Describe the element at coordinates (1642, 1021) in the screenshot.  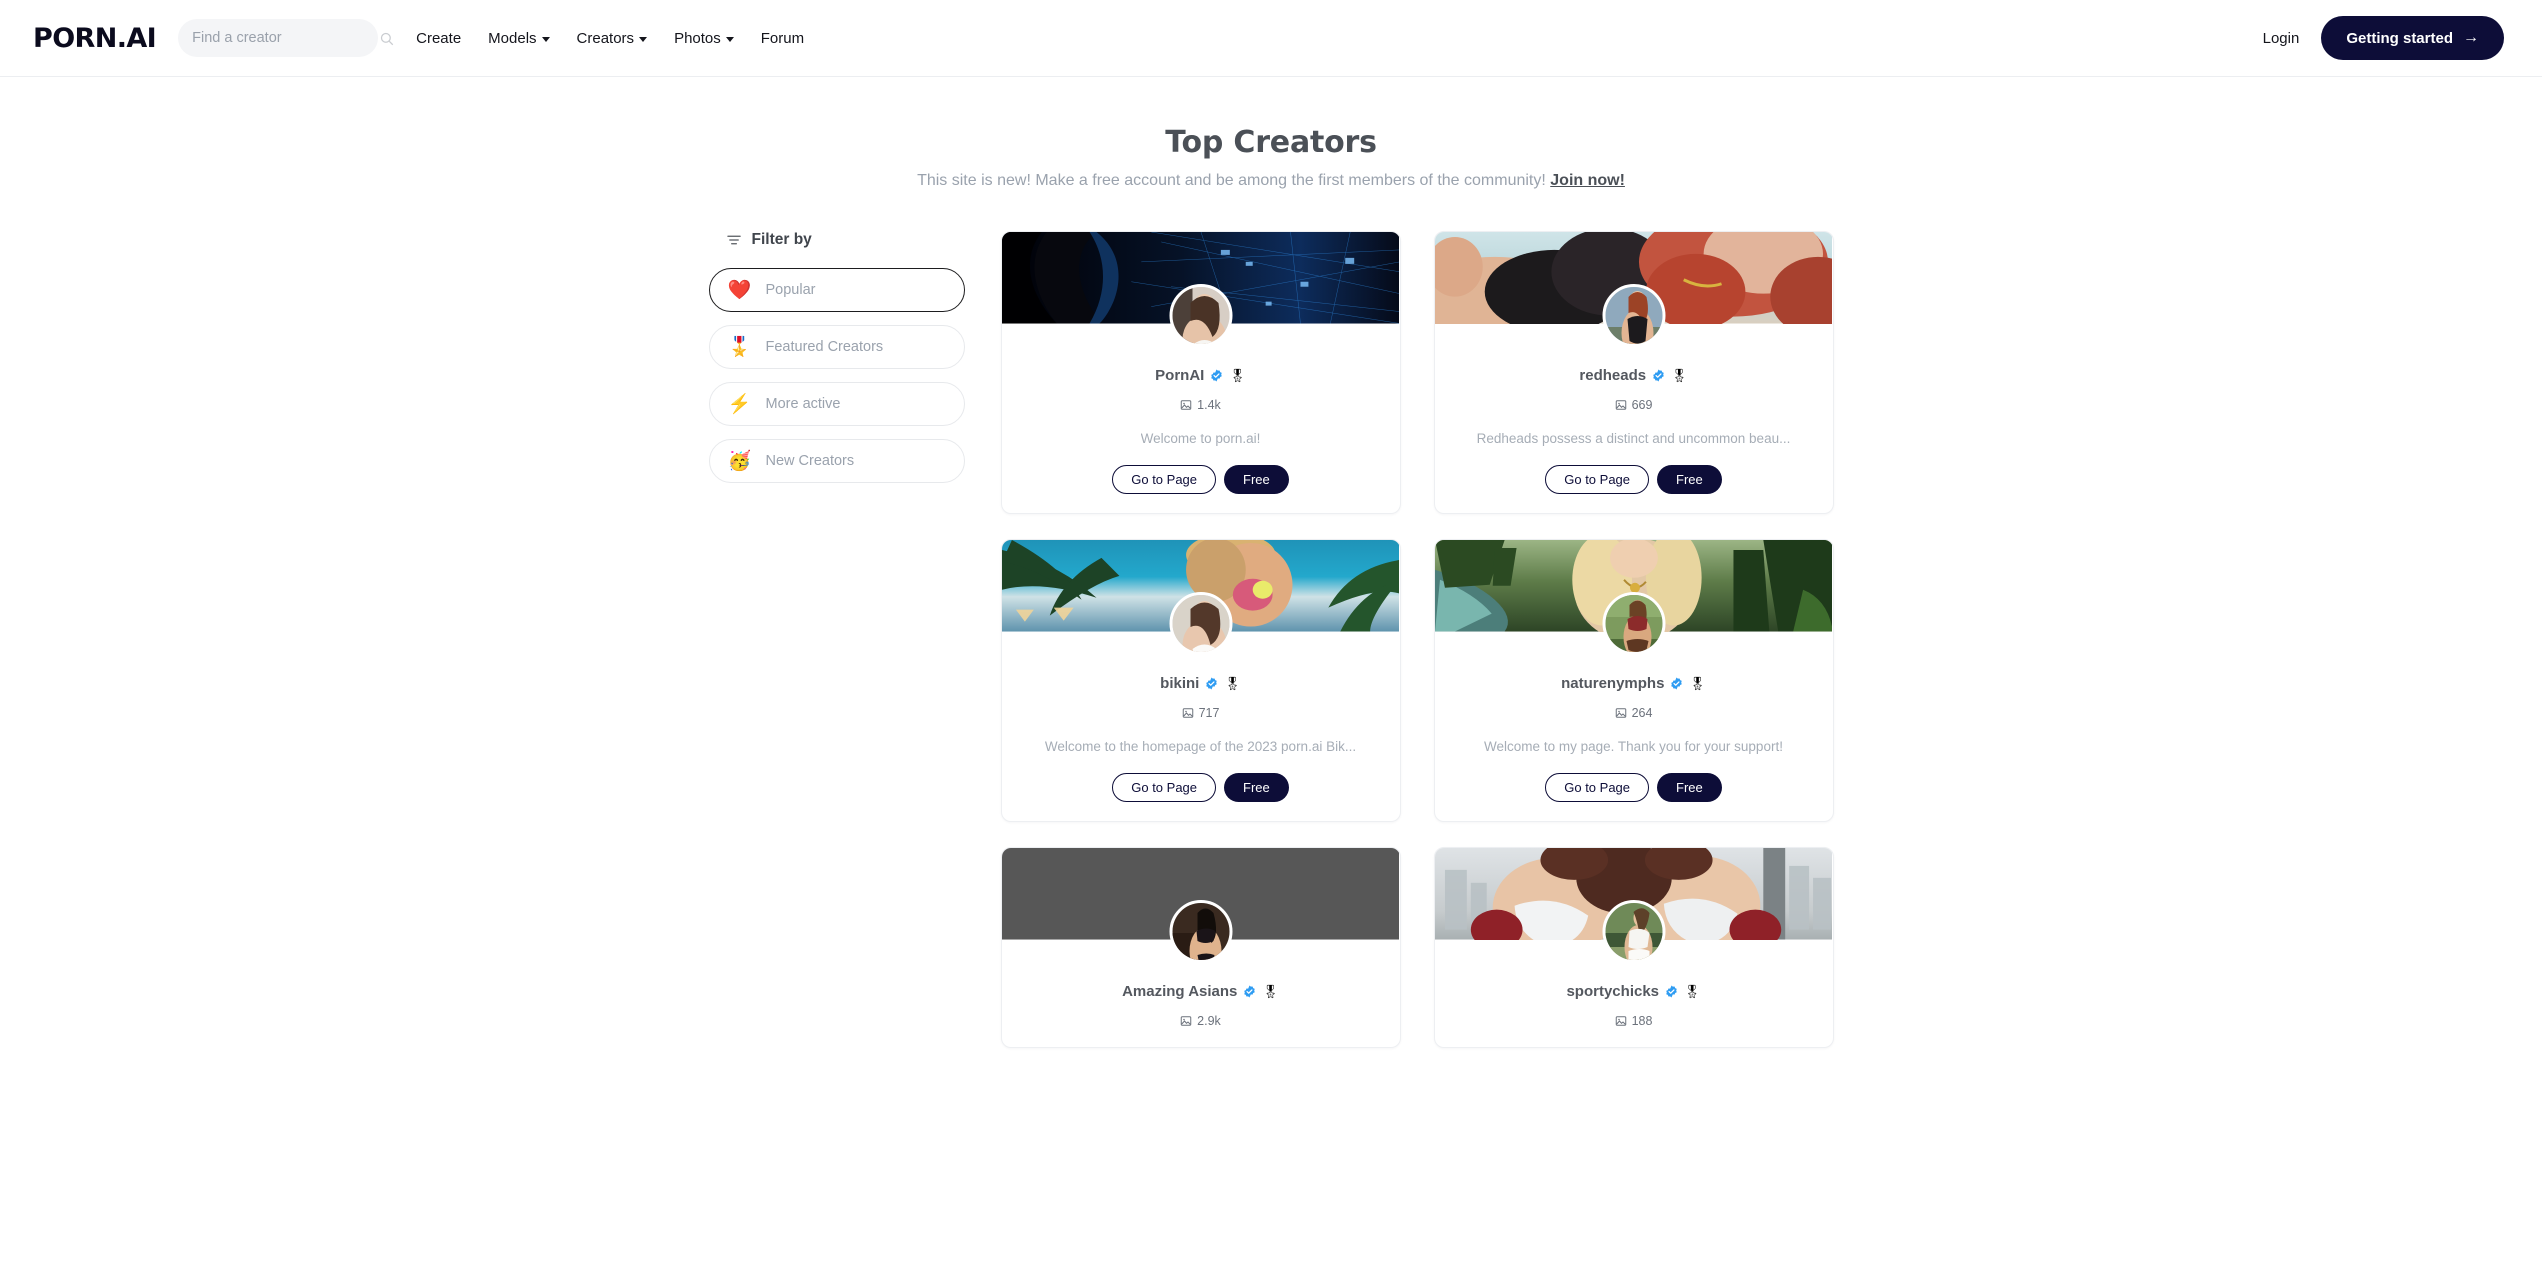
I see `photo-count-value: 188` at that location.